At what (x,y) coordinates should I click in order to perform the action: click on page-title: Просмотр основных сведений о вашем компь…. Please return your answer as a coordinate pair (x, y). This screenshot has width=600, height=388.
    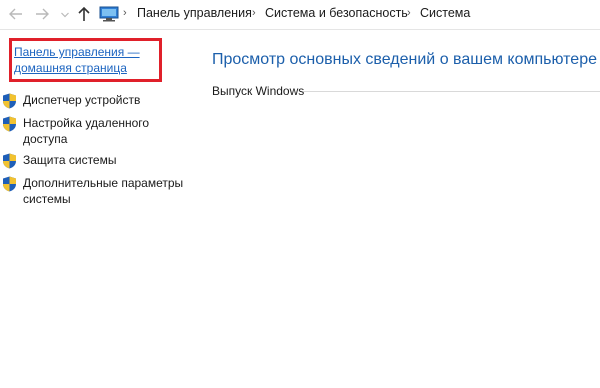
    Looking at the image, I should click on (404, 59).